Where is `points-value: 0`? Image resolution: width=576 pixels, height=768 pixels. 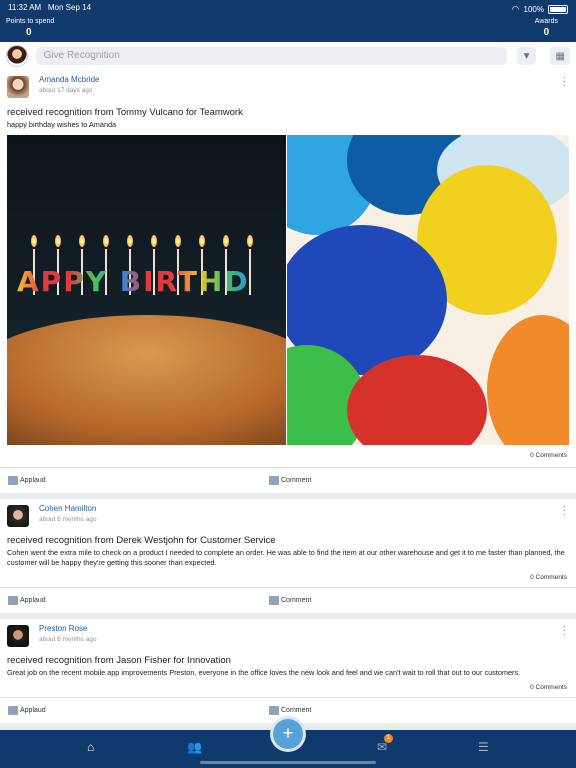 points-value: 0 is located at coordinates (29, 32).